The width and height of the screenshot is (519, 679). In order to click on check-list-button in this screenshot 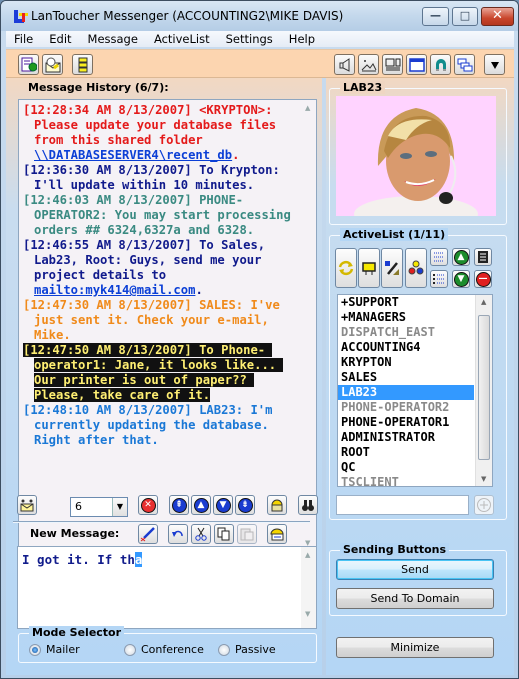, I will do `click(439, 257)`.